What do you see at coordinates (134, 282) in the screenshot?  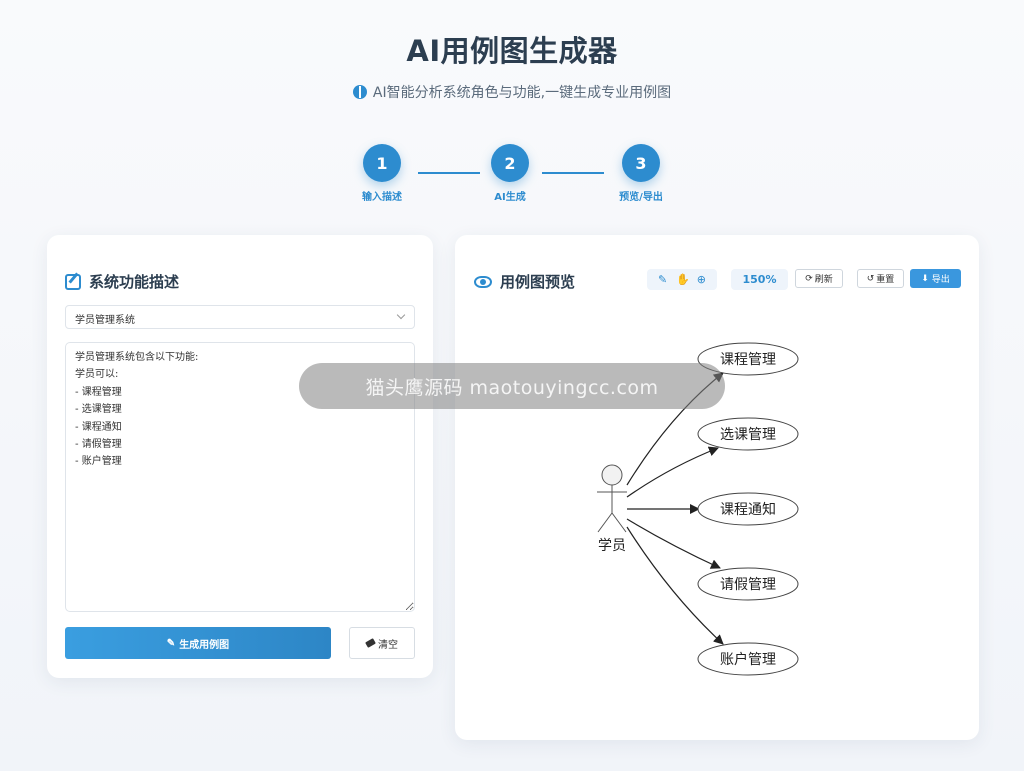 I see `description-panel-title-text: 系统功能描述` at bounding box center [134, 282].